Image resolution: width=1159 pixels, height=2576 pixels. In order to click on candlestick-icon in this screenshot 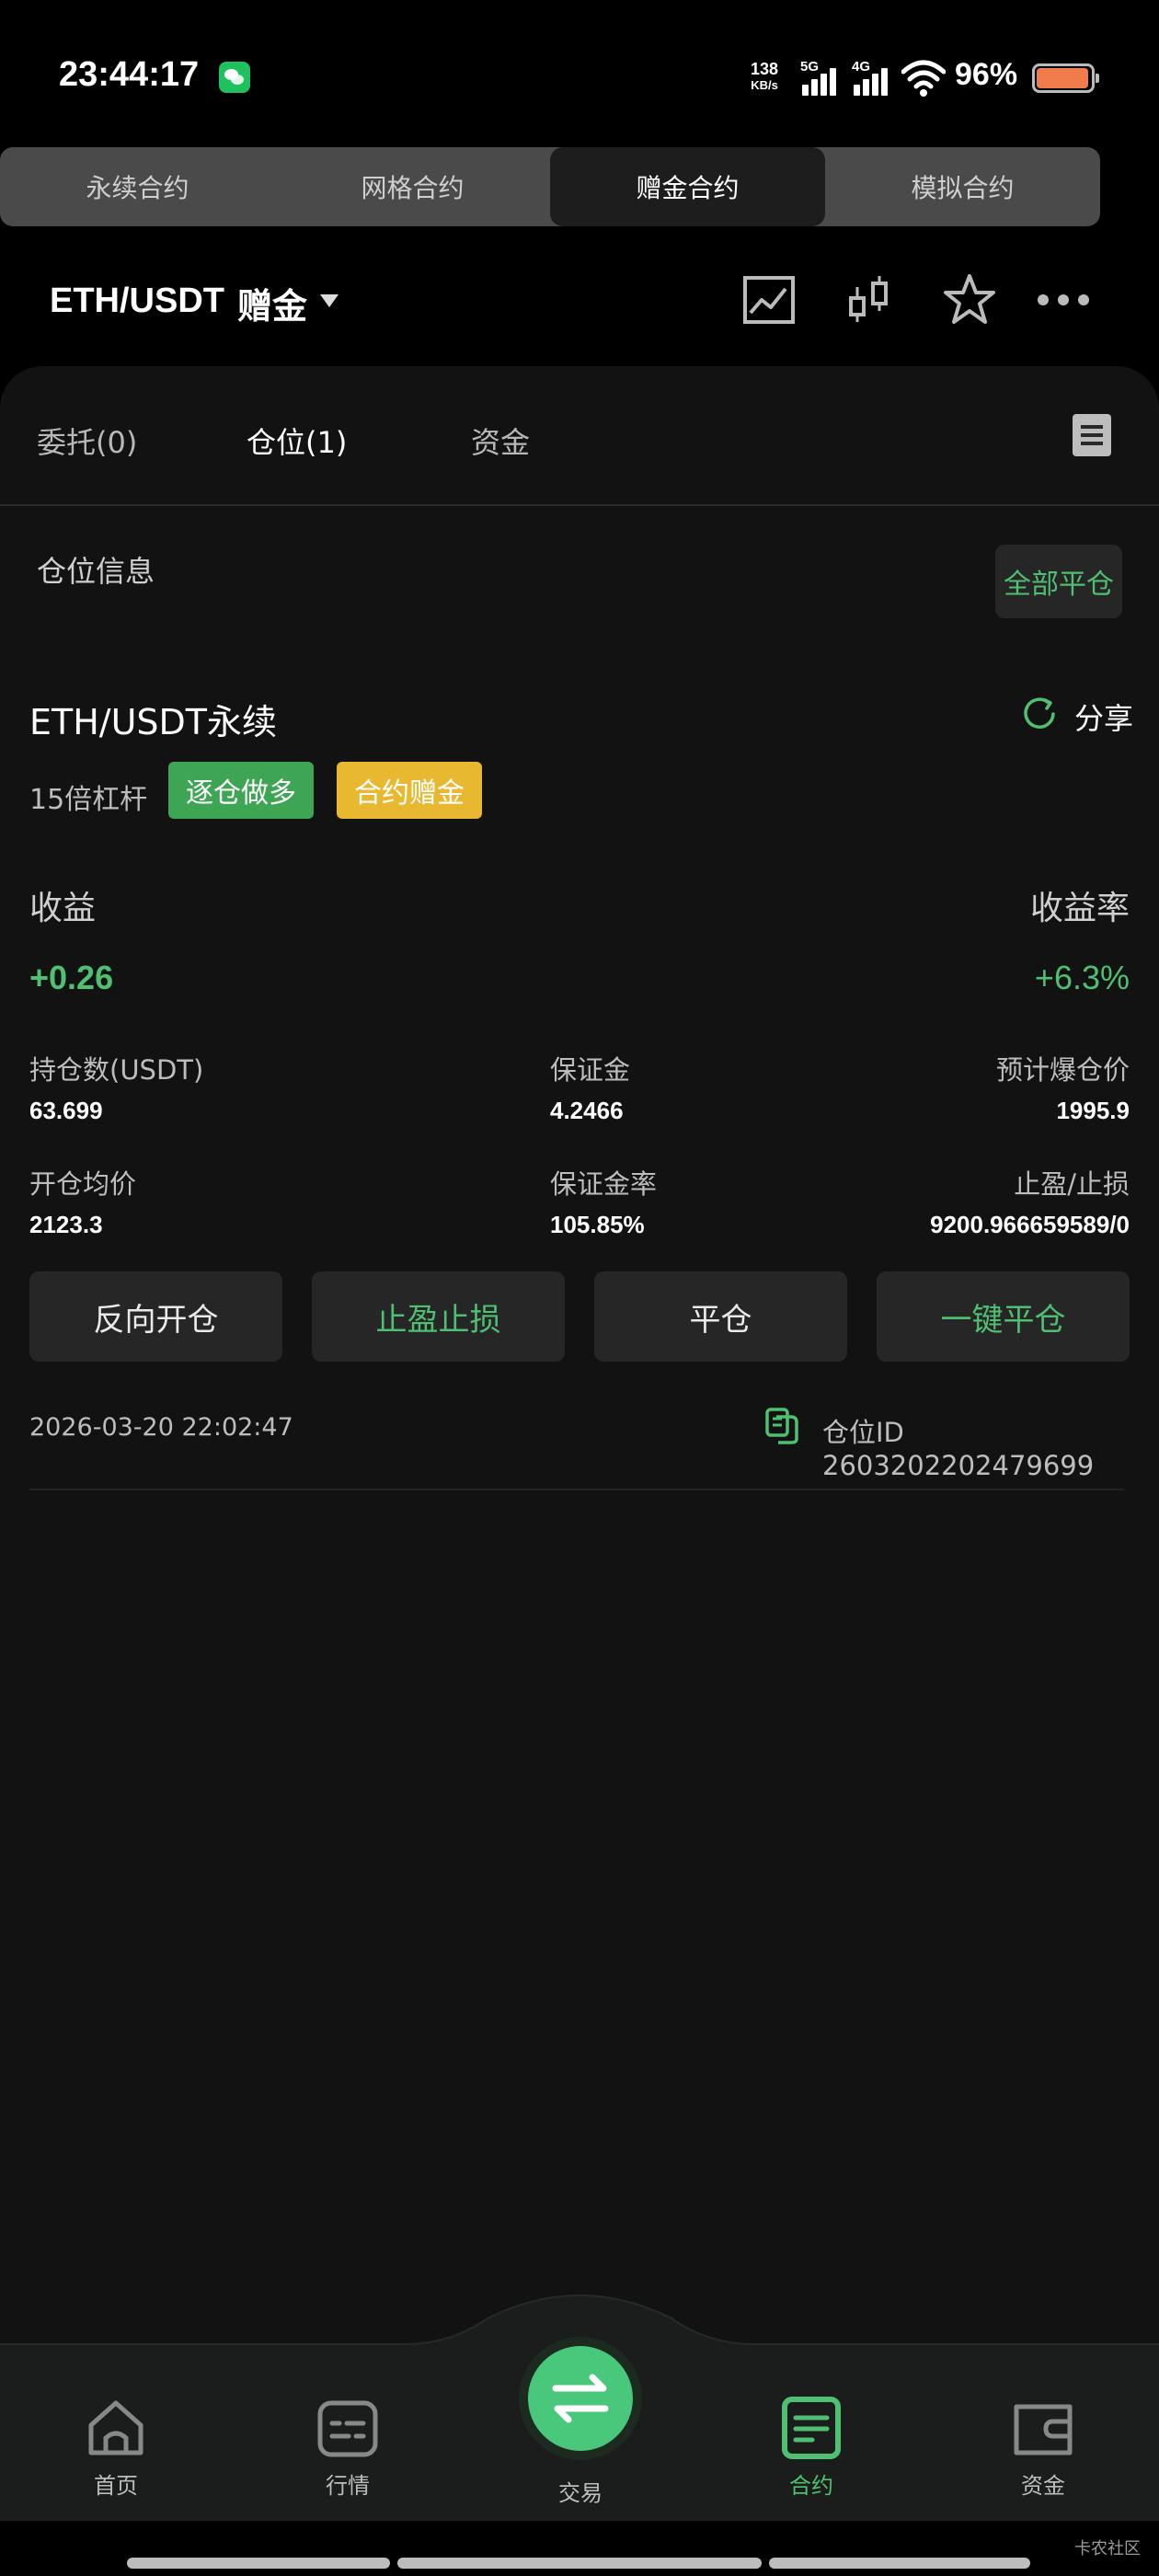, I will do `click(868, 299)`.